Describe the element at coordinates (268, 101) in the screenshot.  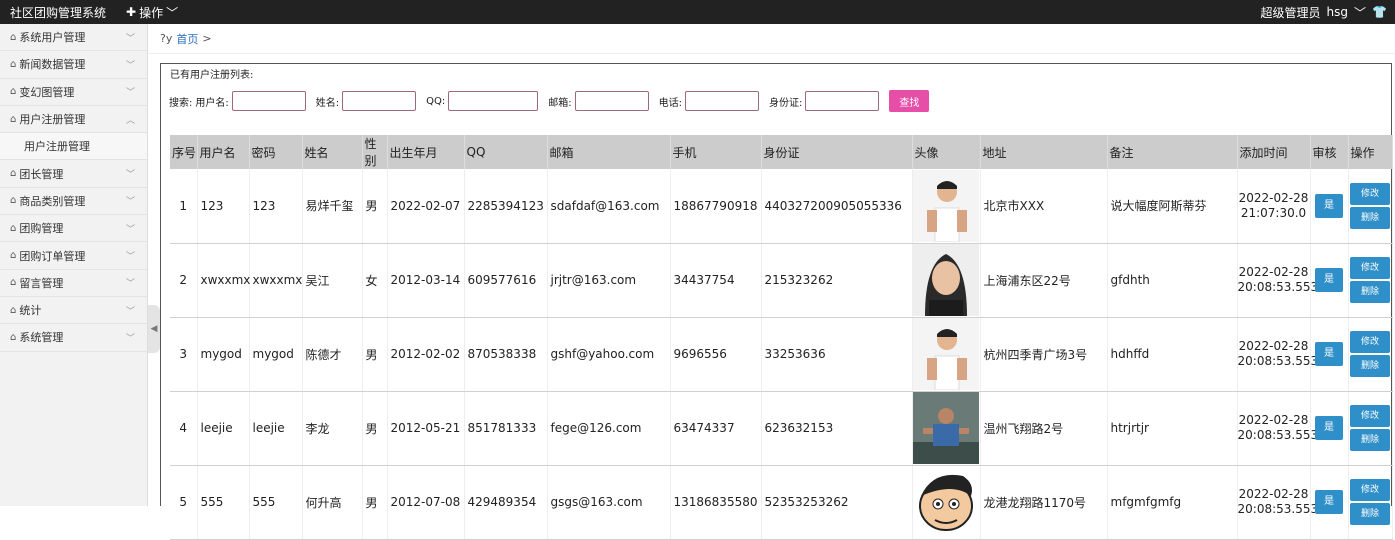
I see `username-search-input` at that location.